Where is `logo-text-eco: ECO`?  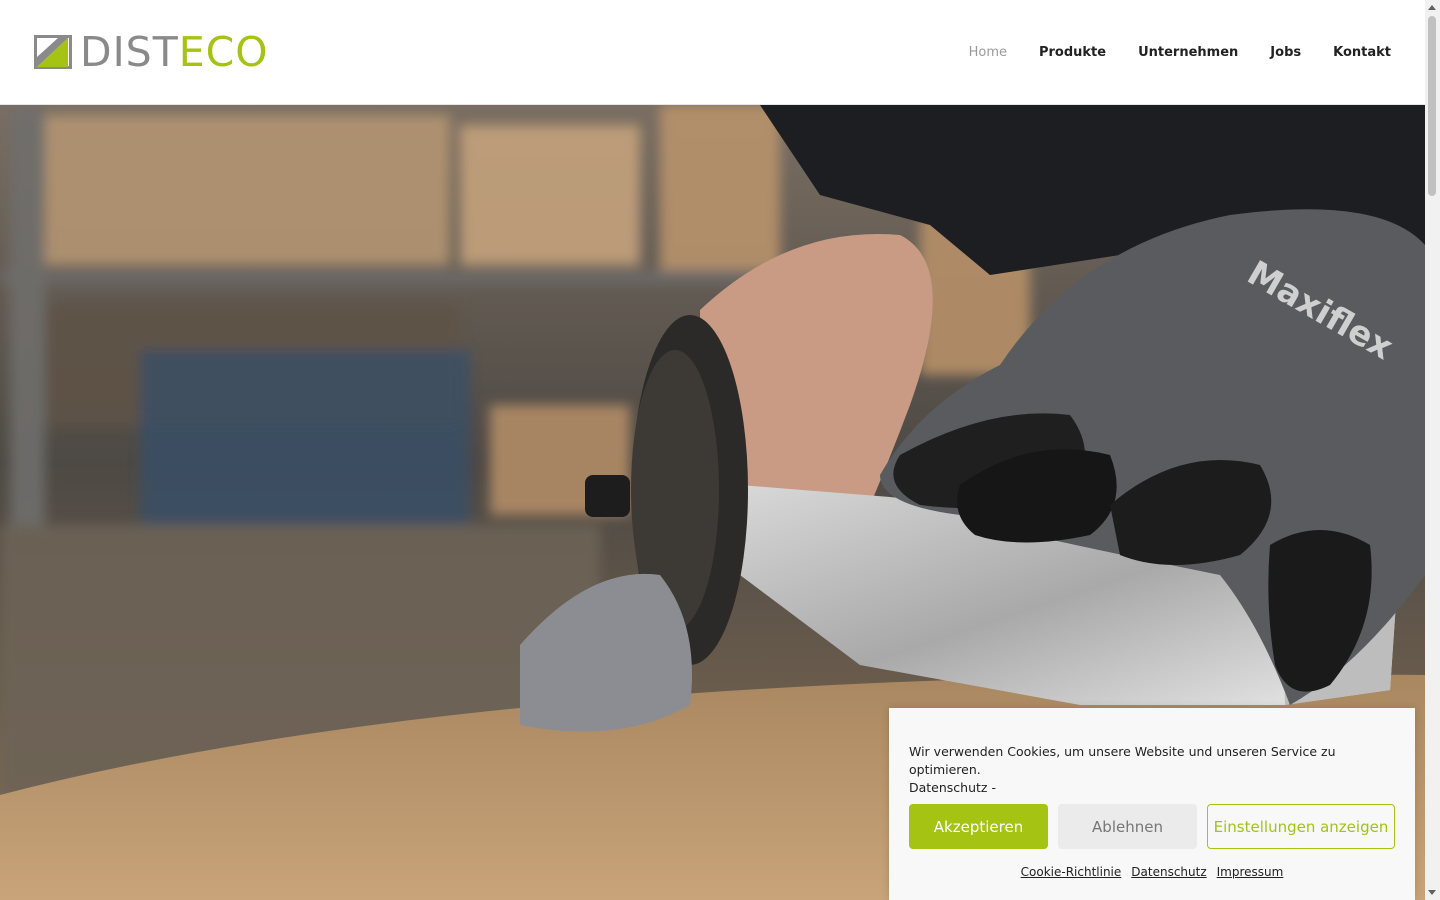 logo-text-eco: ECO is located at coordinates (223, 52).